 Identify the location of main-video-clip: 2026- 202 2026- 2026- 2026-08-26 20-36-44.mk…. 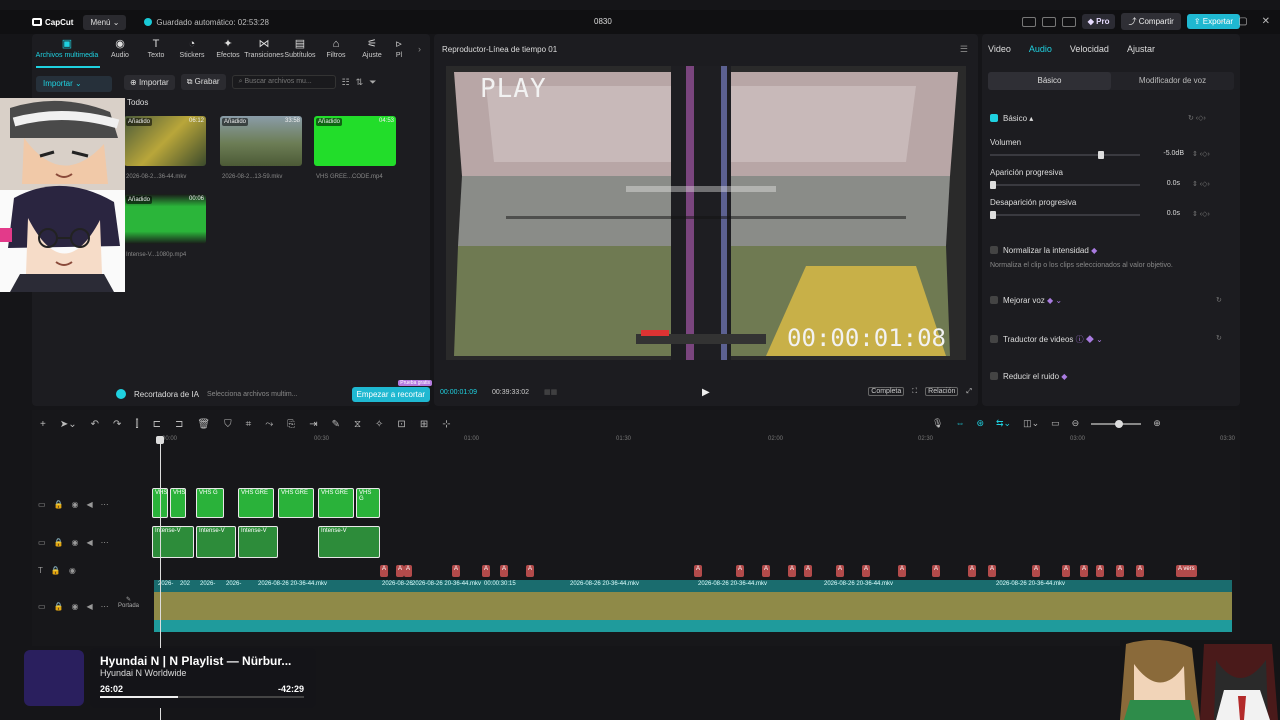
(693, 606).